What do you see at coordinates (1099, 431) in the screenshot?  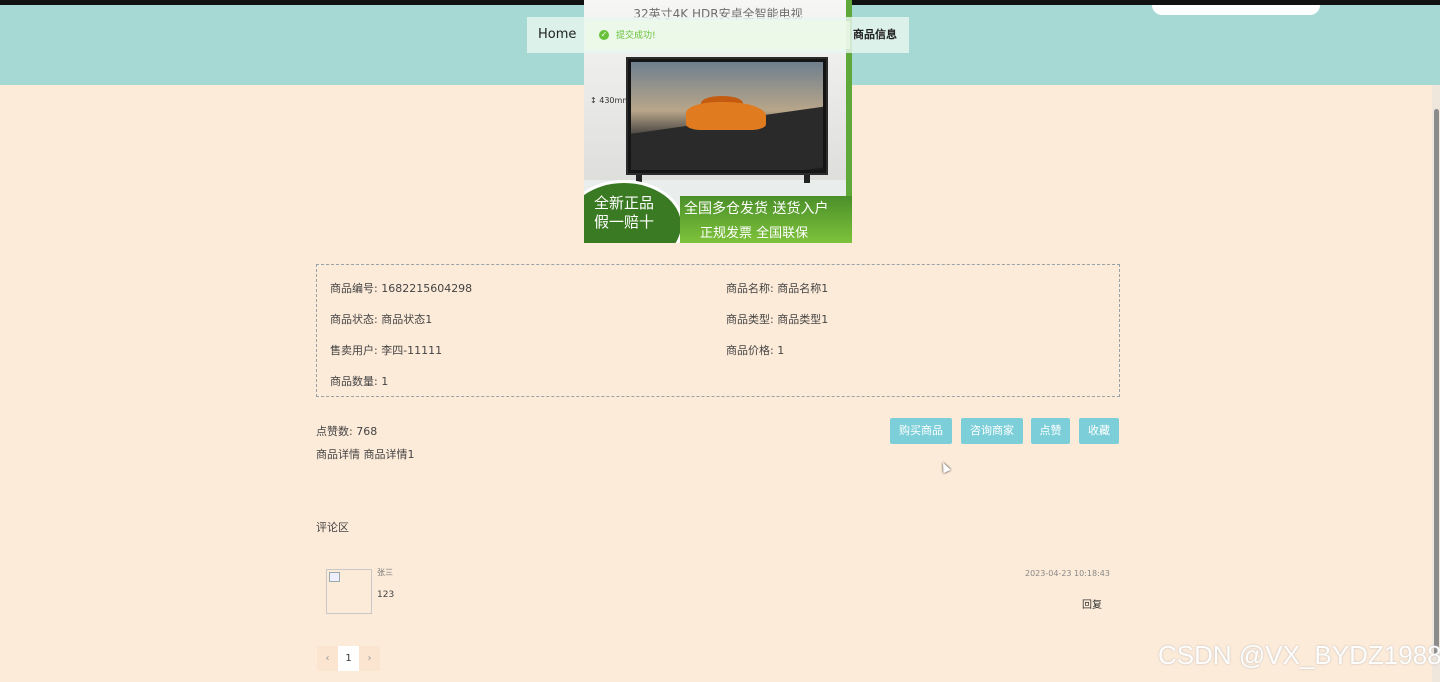 I see `favorite-button: 收藏` at bounding box center [1099, 431].